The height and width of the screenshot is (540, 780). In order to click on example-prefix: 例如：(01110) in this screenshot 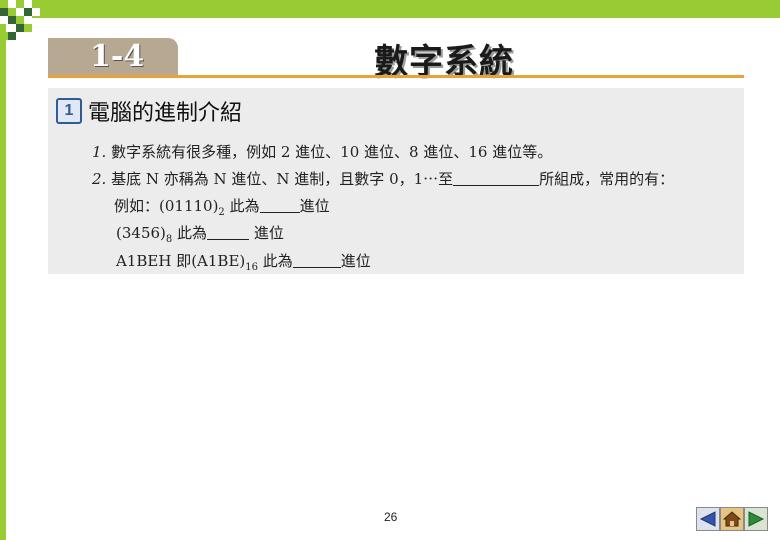, I will do `click(166, 206)`.